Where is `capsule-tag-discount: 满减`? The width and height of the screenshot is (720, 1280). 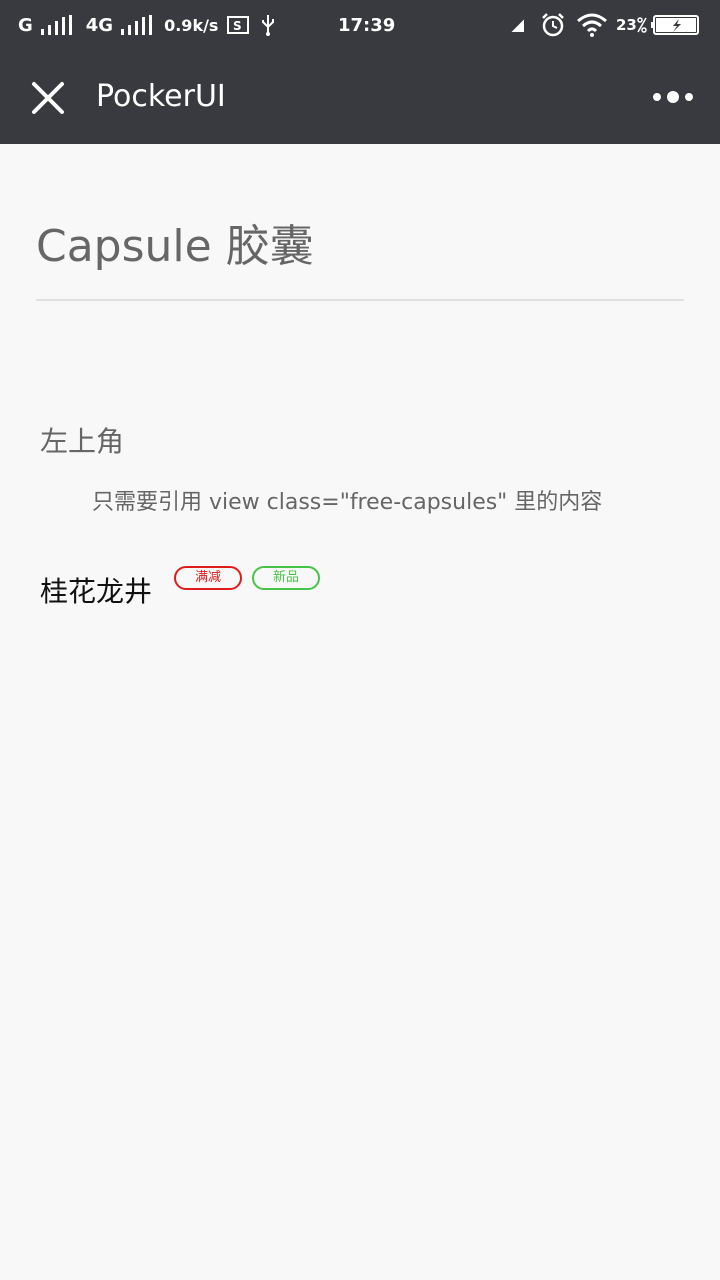
capsule-tag-discount: 满减 is located at coordinates (208, 578).